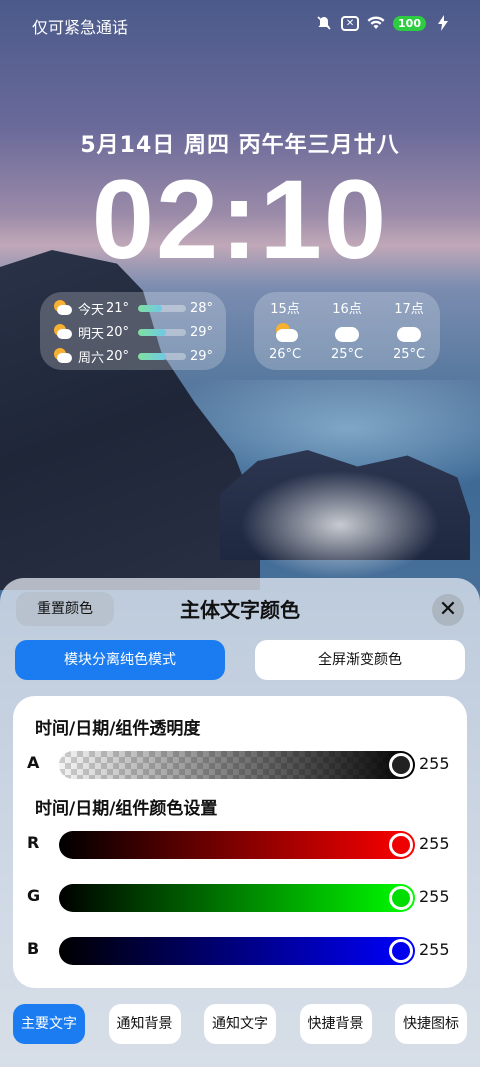 This screenshot has height=1067, width=480. Describe the element at coordinates (237, 765) in the screenshot. I see `alpha-slider` at that location.